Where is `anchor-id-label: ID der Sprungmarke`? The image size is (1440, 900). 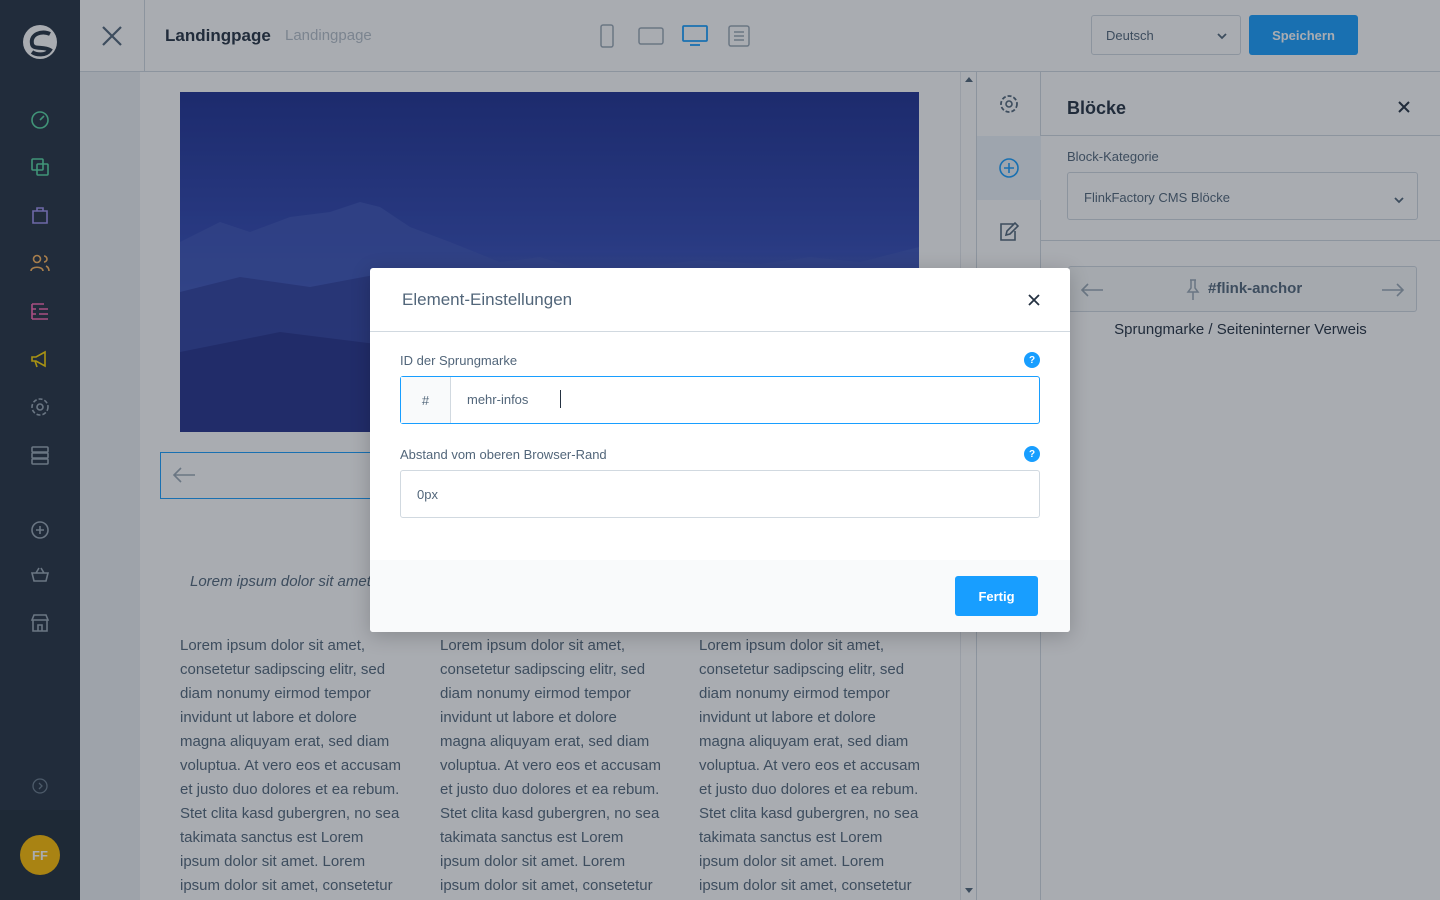
anchor-id-label: ID der Sprungmarke is located at coordinates (459, 360).